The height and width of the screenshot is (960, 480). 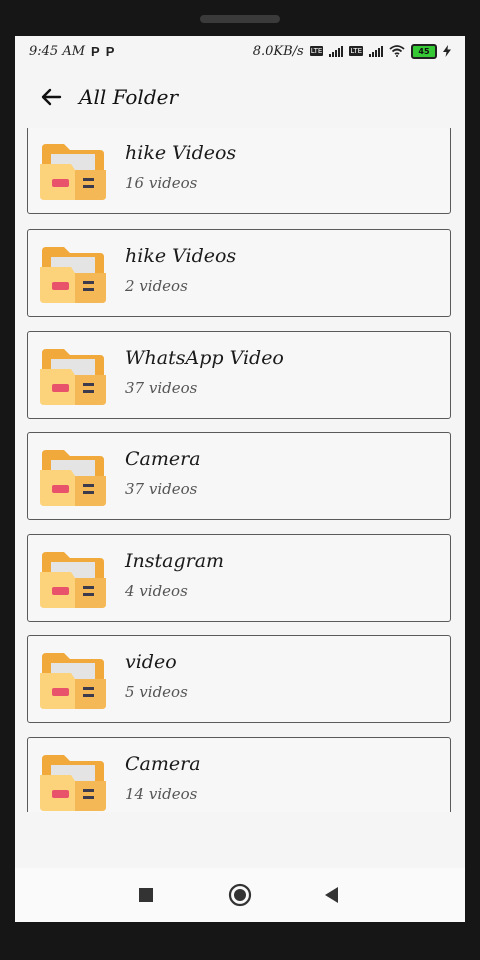 I want to click on folder-item: Camera 14 videos, so click(x=239, y=774).